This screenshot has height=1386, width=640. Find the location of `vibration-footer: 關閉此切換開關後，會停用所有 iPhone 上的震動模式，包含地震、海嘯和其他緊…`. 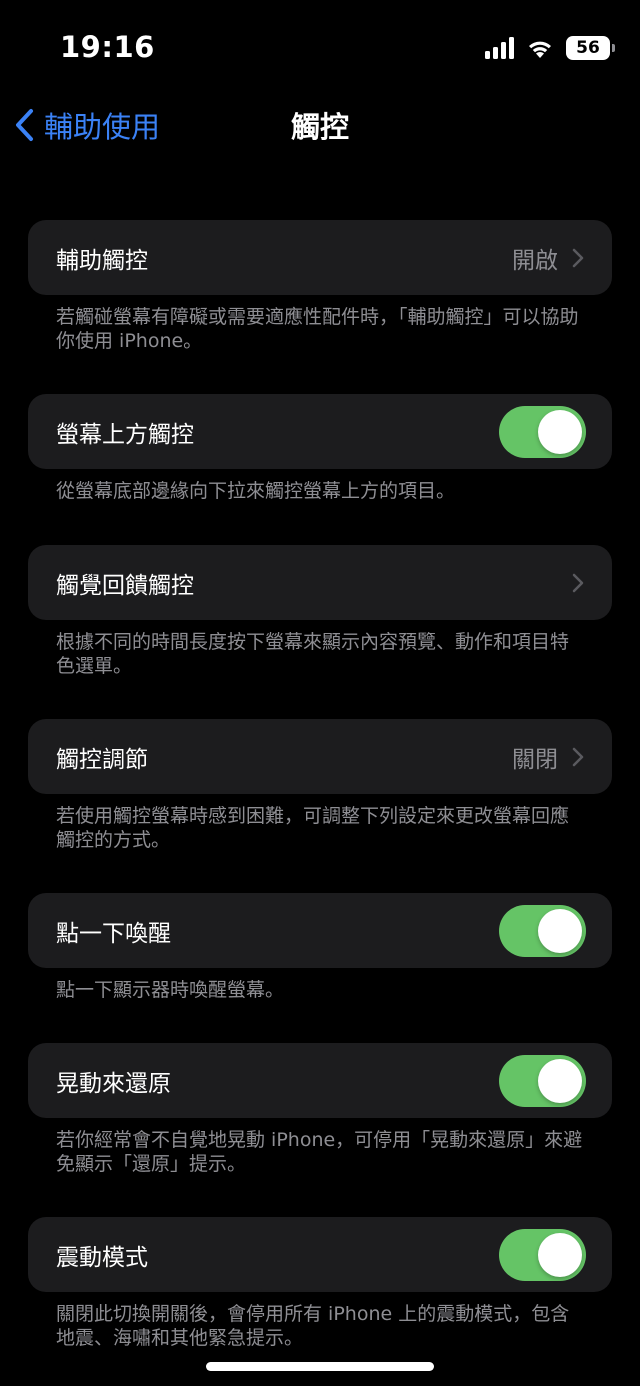

vibration-footer: 關閉此切換開關後，會停用所有 iPhone 上的震動模式，包含地震、海嘯和其他緊… is located at coordinates (313, 1326).